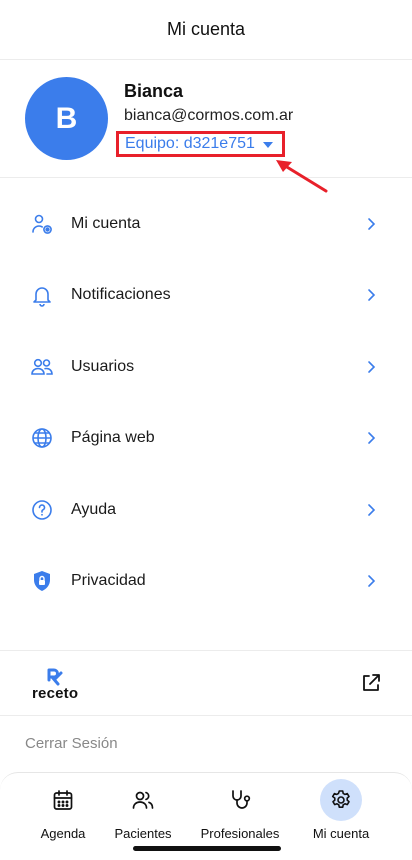 The image size is (412, 860). Describe the element at coordinates (106, 223) in the screenshot. I see `menu-item-label: Mi cuenta` at that location.